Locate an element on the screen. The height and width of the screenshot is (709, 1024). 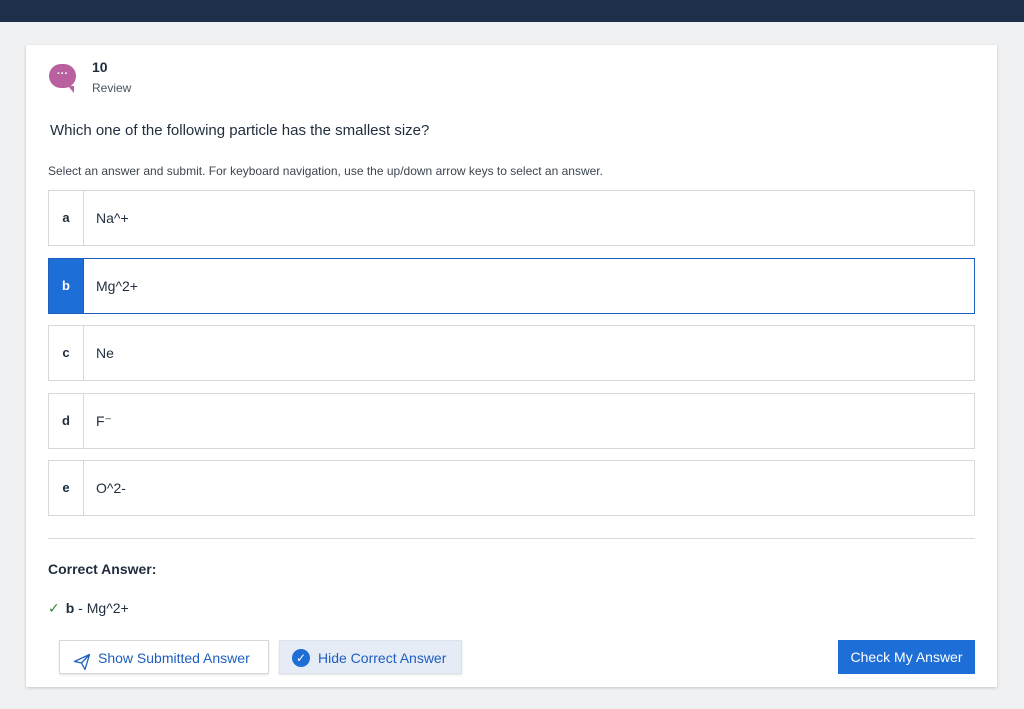
option-letter: e is located at coordinates (66, 488).